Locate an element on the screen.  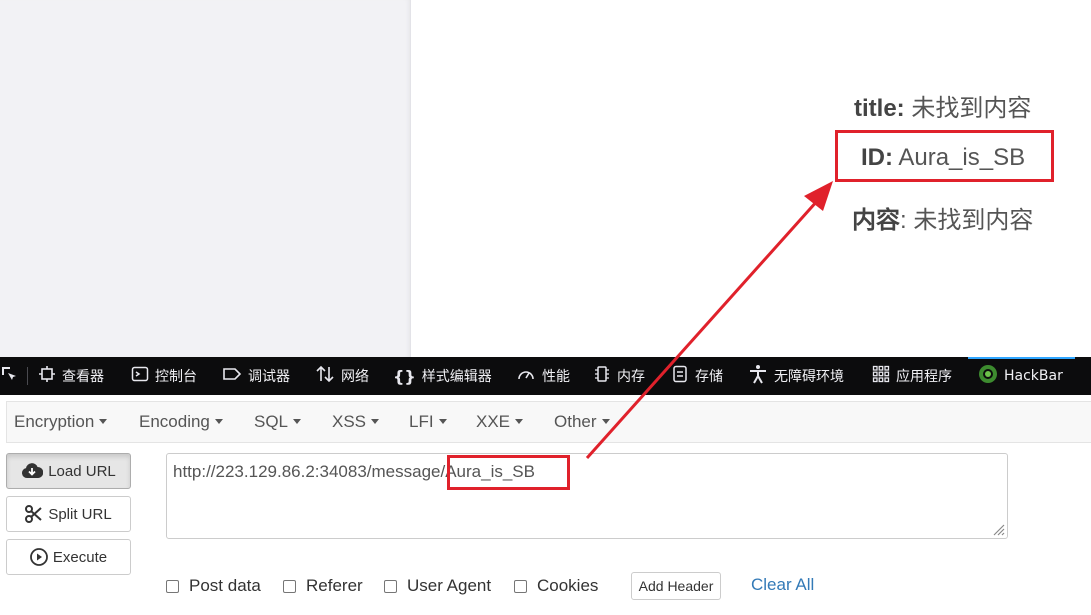
cookies-checkbox: Cookies is located at coordinates (556, 586).